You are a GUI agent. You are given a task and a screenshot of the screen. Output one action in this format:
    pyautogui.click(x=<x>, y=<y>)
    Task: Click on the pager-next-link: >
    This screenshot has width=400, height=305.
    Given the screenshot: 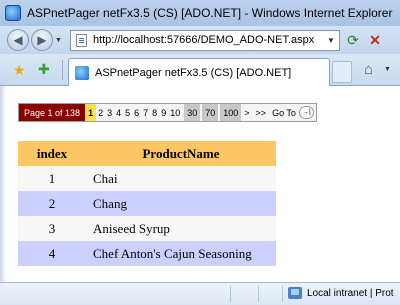 What is the action you would take?
    pyautogui.click(x=246, y=112)
    